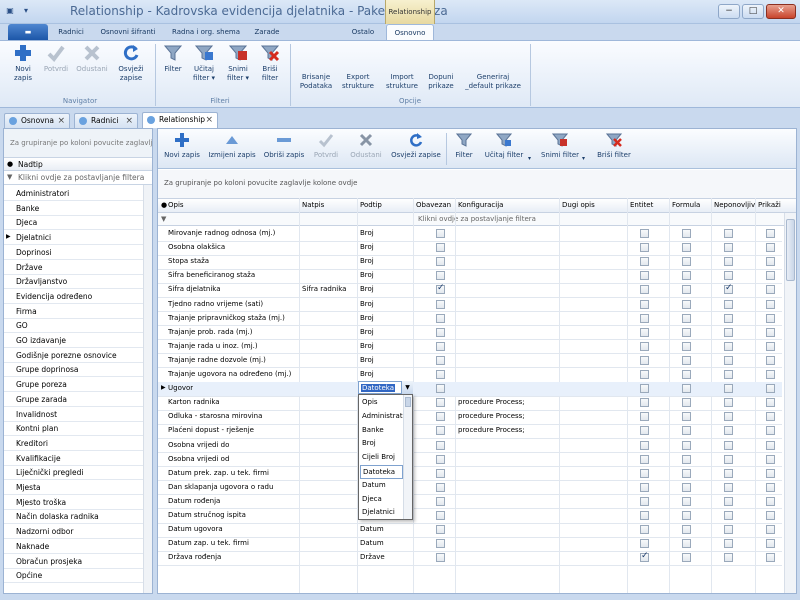 The height and width of the screenshot is (600, 800). I want to click on list-item: Godišnje porezne osnovice, so click(74, 356).